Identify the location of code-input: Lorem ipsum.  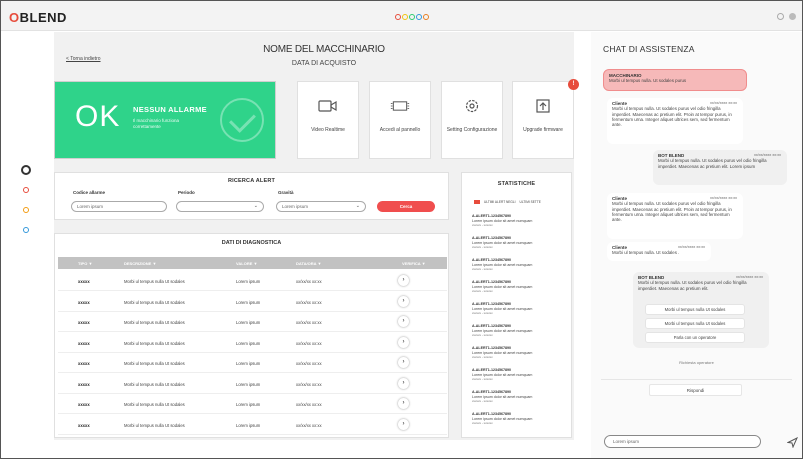
(119, 206).